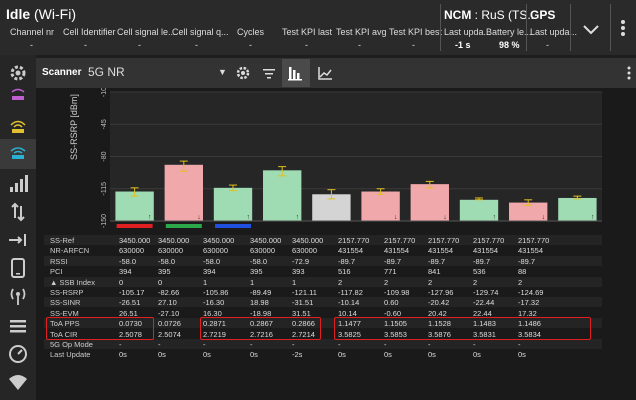 The image size is (636, 400). I want to click on scanner-nav-icon, so click(18, 154).